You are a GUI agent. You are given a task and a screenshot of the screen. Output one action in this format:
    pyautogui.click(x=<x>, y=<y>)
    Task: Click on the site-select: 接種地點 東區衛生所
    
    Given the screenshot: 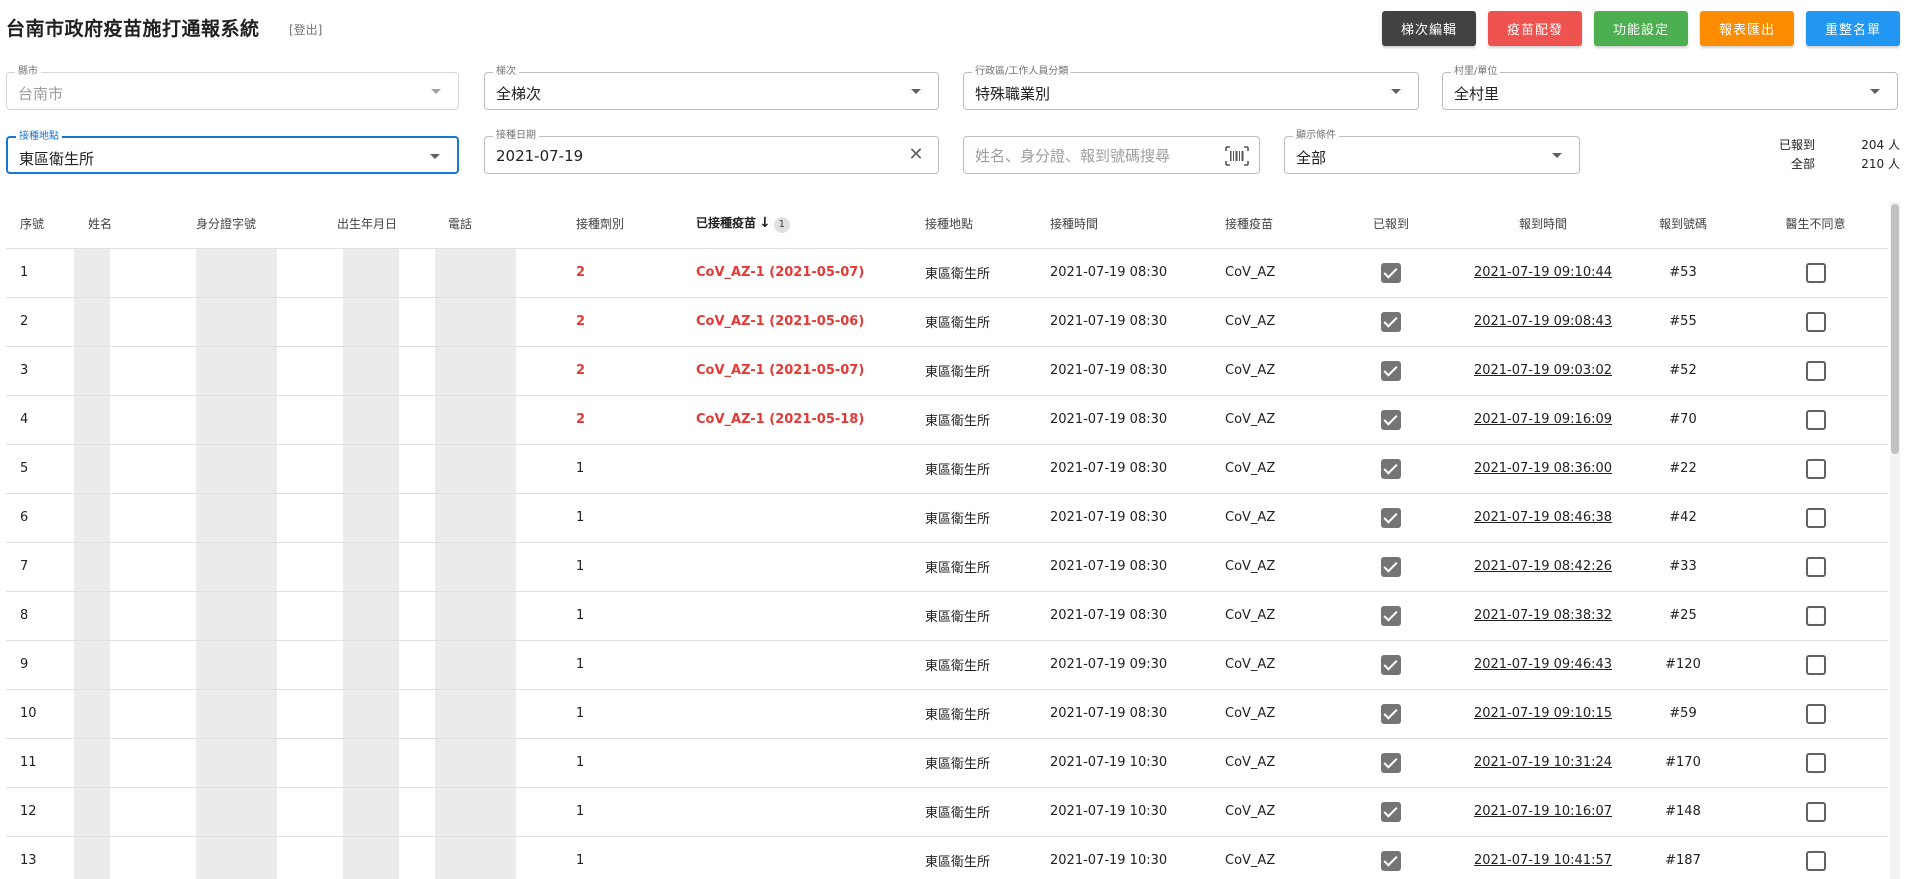 What is the action you would take?
    pyautogui.click(x=232, y=152)
    